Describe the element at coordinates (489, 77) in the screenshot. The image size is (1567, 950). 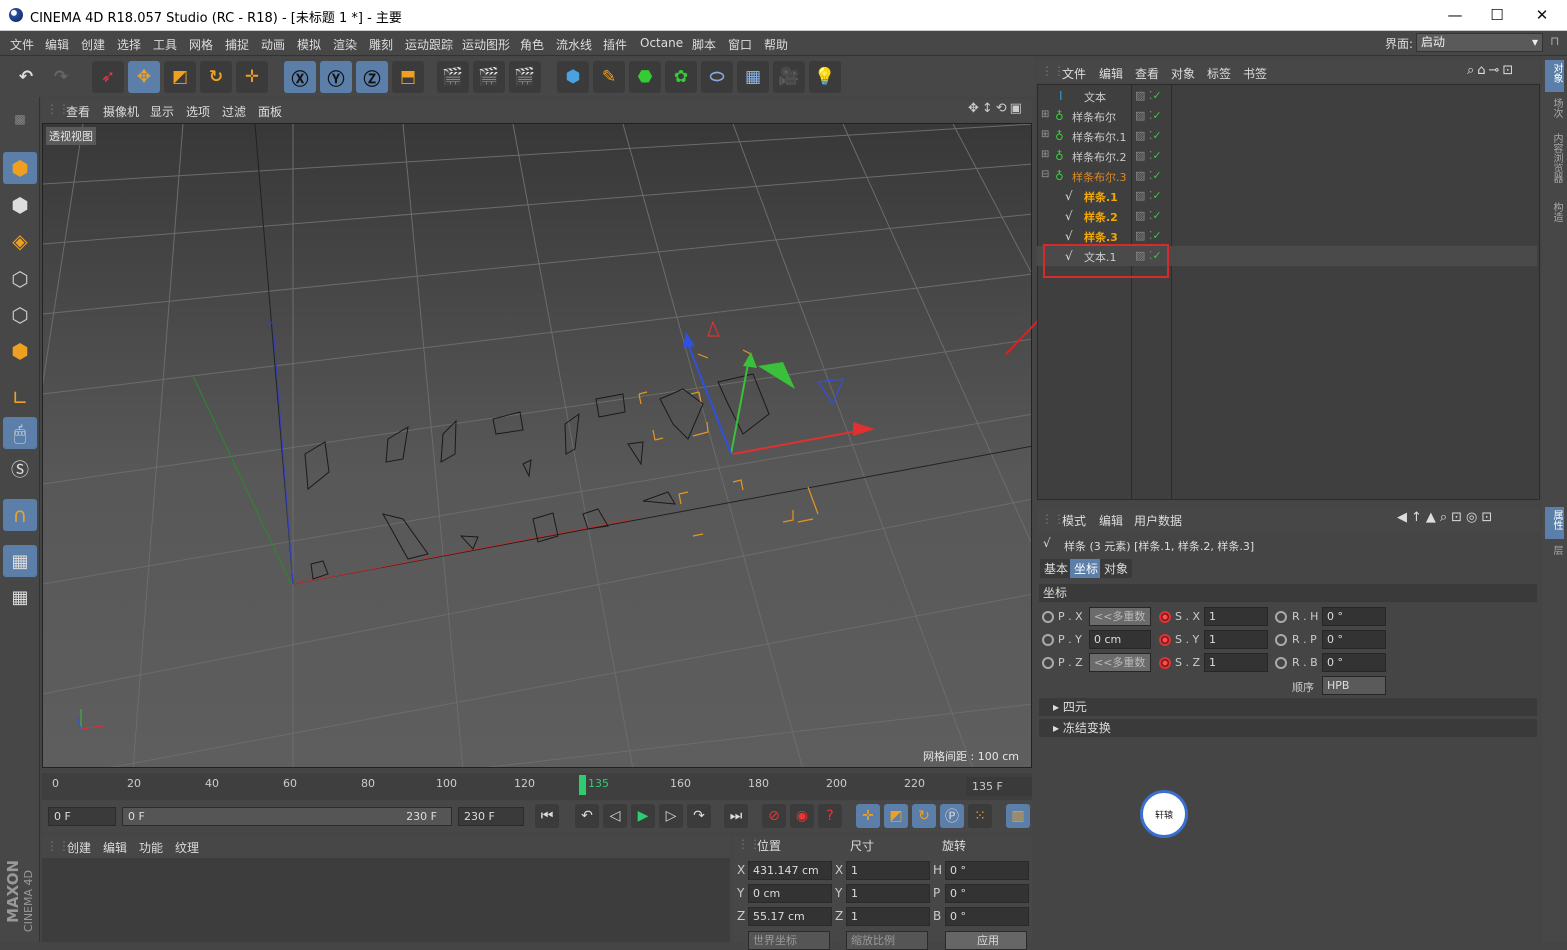
I see `render-to-picture-viewer-button: 🎬` at that location.